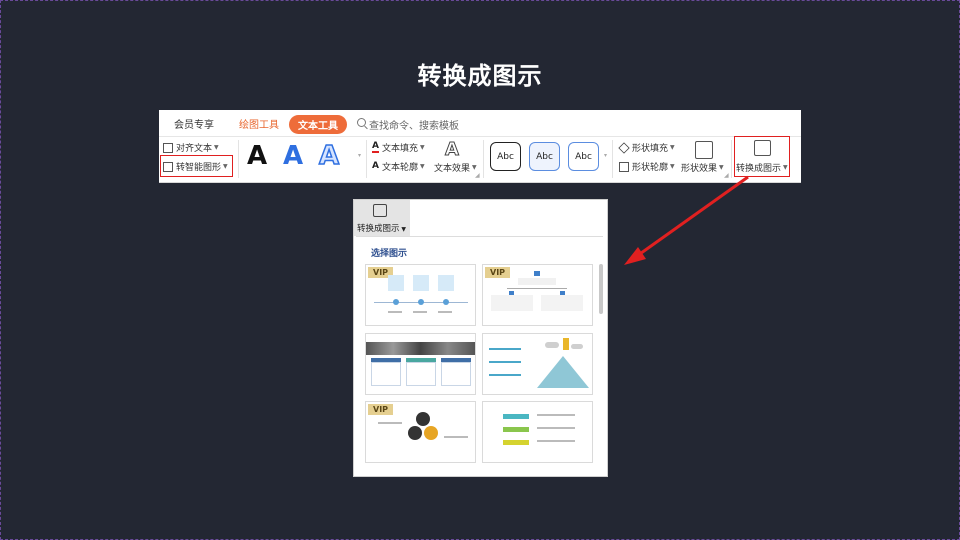 The height and width of the screenshot is (540, 960). I want to click on dropdown-button-label: 转换成图示 ▼, so click(381, 228).